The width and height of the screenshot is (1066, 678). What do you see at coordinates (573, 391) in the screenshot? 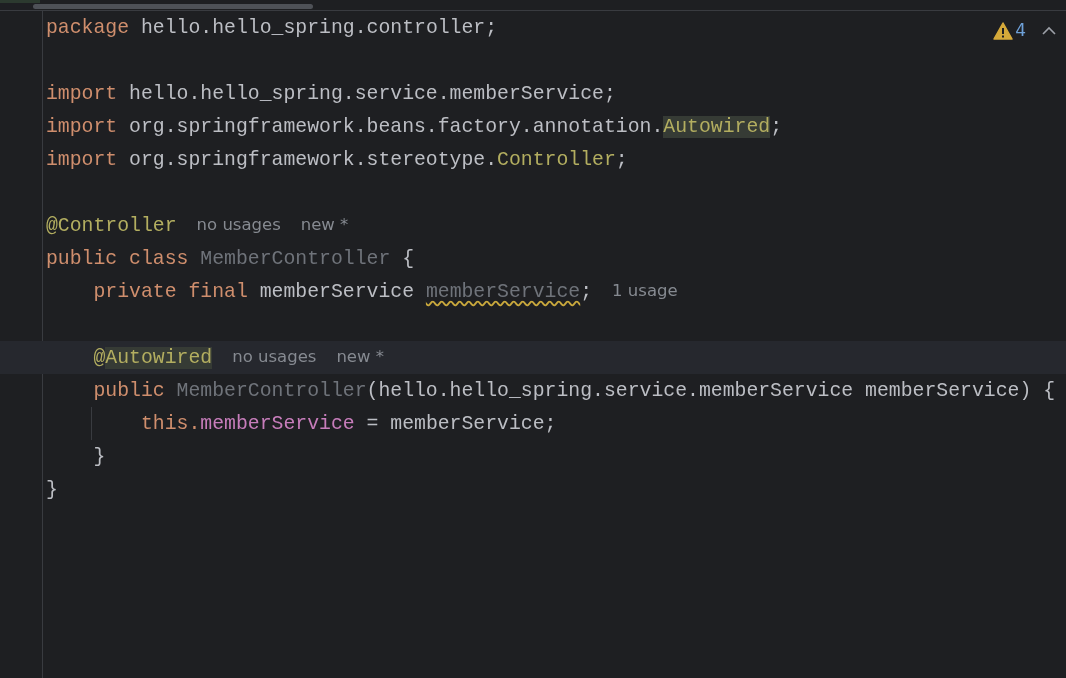
I see `code-line: public MemberController(hello.hello_spring.service.memberService memberService) {` at bounding box center [573, 391].